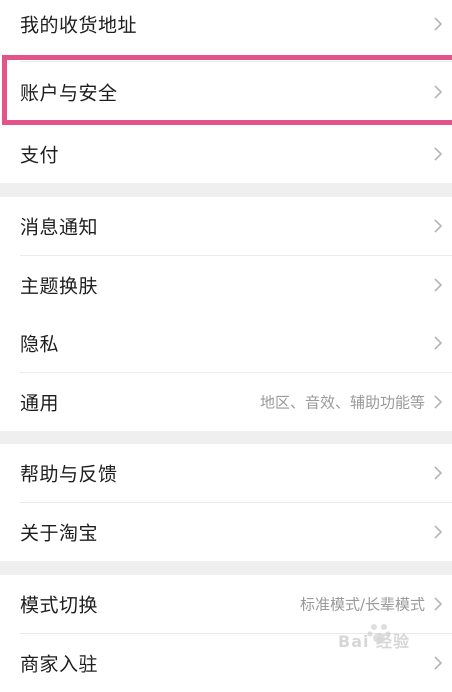 The width and height of the screenshot is (452, 692). What do you see at coordinates (69, 93) in the screenshot?
I see `row-label: 账户与安全` at bounding box center [69, 93].